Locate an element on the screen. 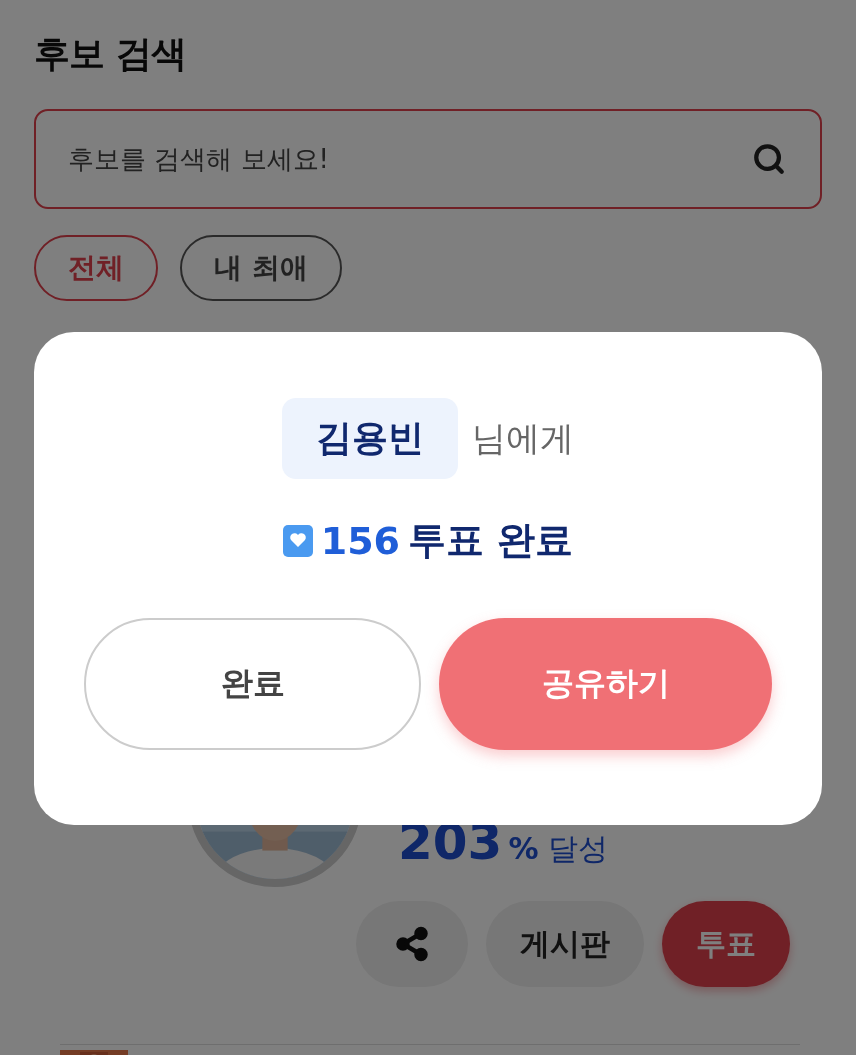 The height and width of the screenshot is (1055, 856). filter-chip: 전체 is located at coordinates (96, 268).